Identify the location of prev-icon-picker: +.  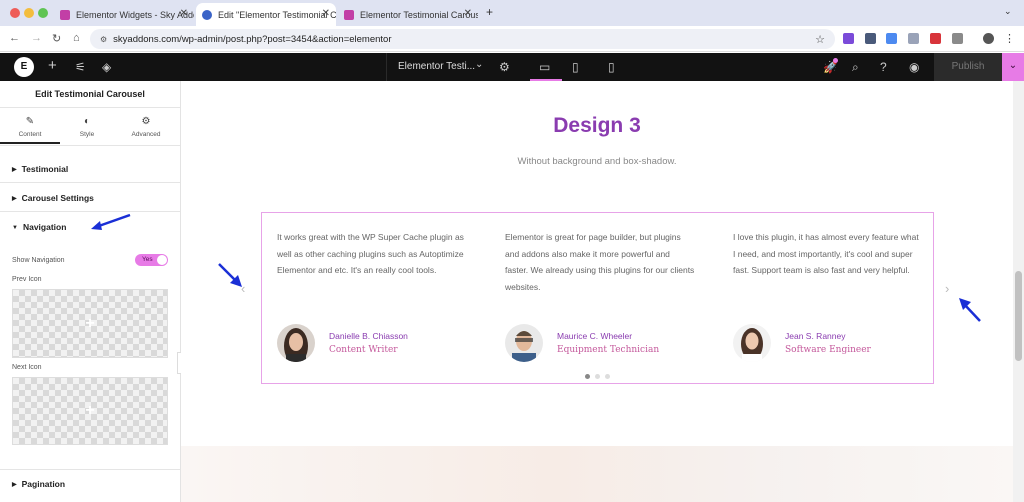
(90, 323).